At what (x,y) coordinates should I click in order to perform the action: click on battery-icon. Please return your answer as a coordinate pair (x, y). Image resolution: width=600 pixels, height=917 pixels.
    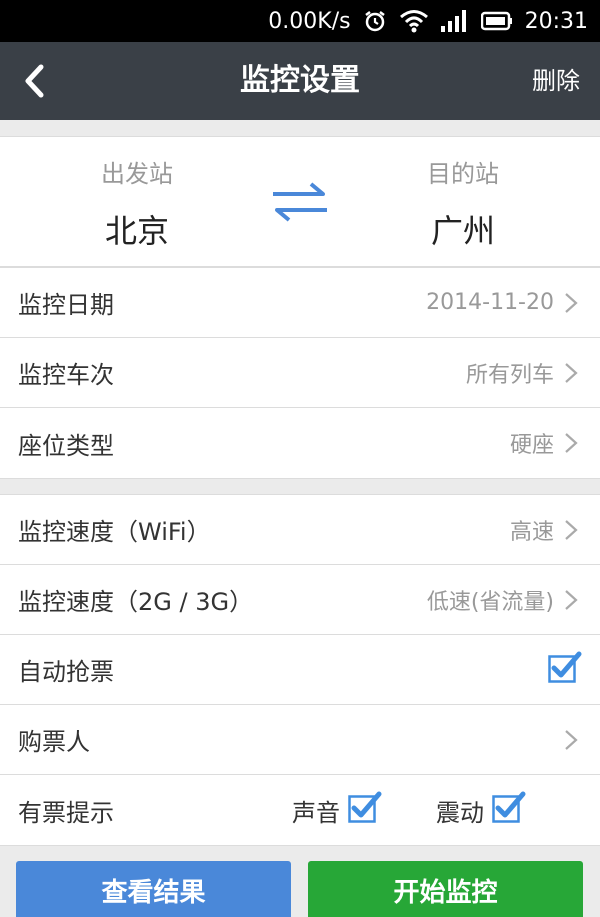
    Looking at the image, I should click on (496, 21).